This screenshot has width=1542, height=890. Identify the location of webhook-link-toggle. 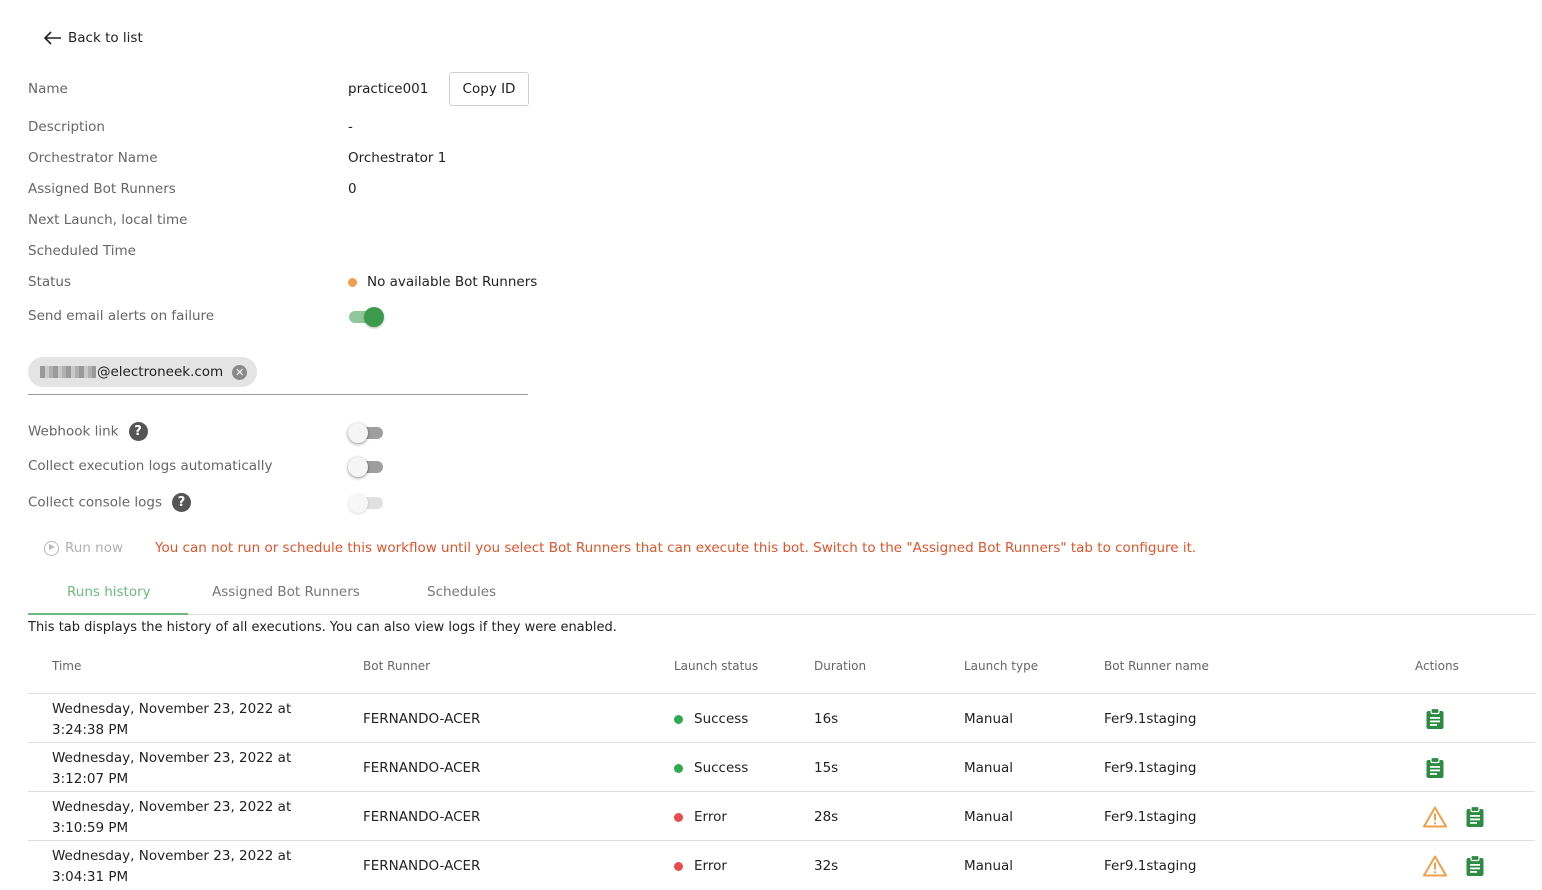
(366, 432).